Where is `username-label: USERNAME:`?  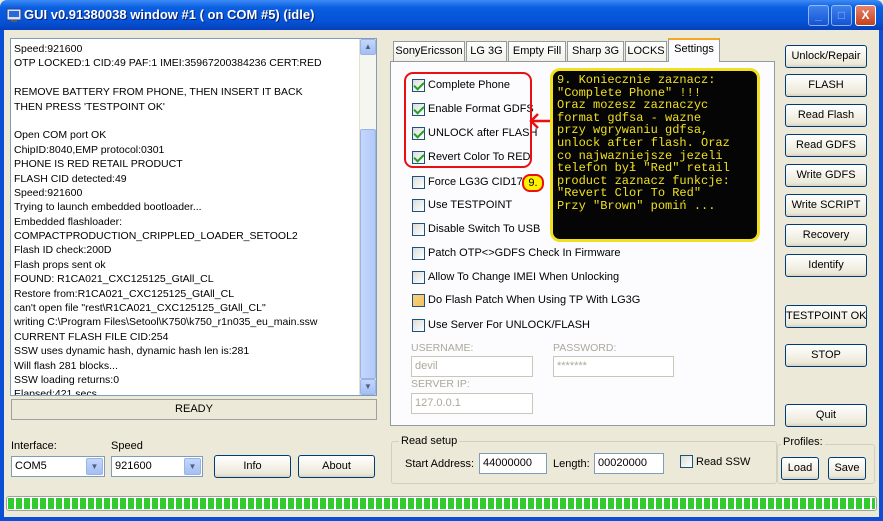 username-label: USERNAME: is located at coordinates (442, 348).